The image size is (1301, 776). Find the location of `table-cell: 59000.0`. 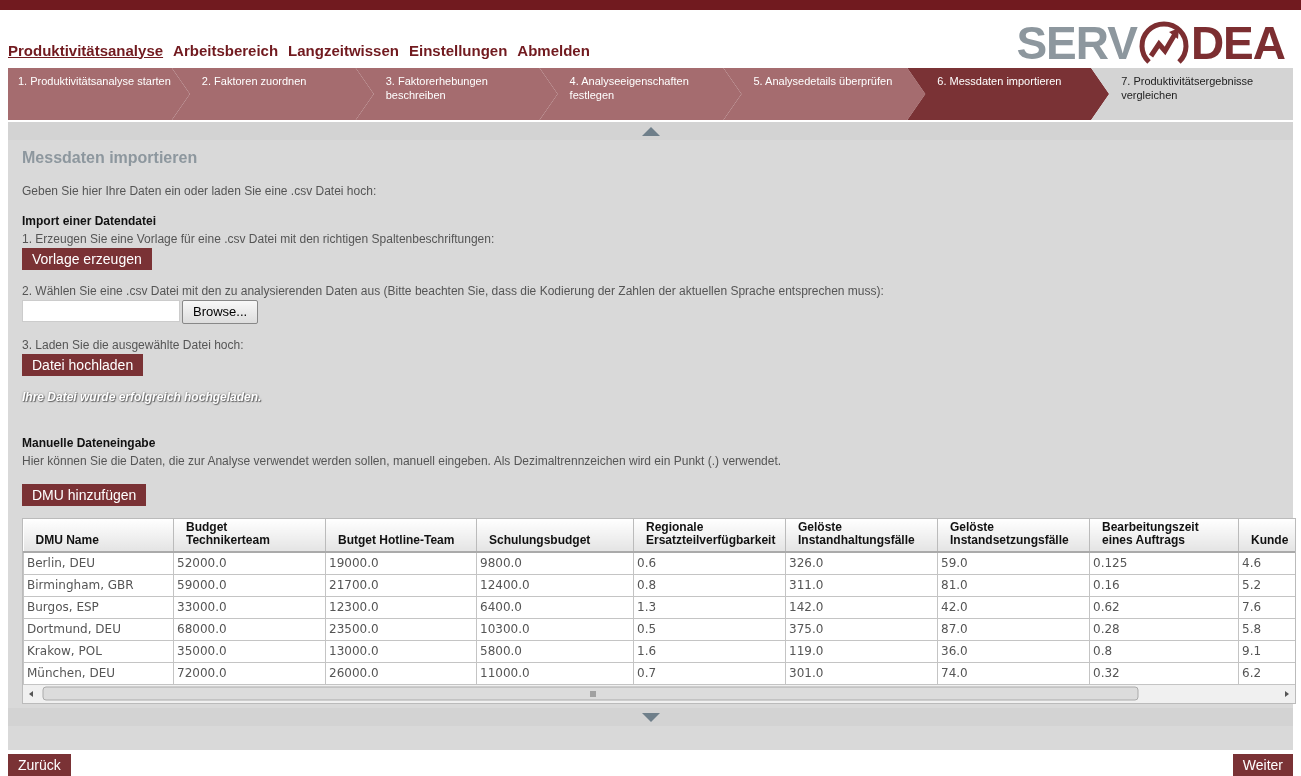

table-cell: 59000.0 is located at coordinates (249, 585).